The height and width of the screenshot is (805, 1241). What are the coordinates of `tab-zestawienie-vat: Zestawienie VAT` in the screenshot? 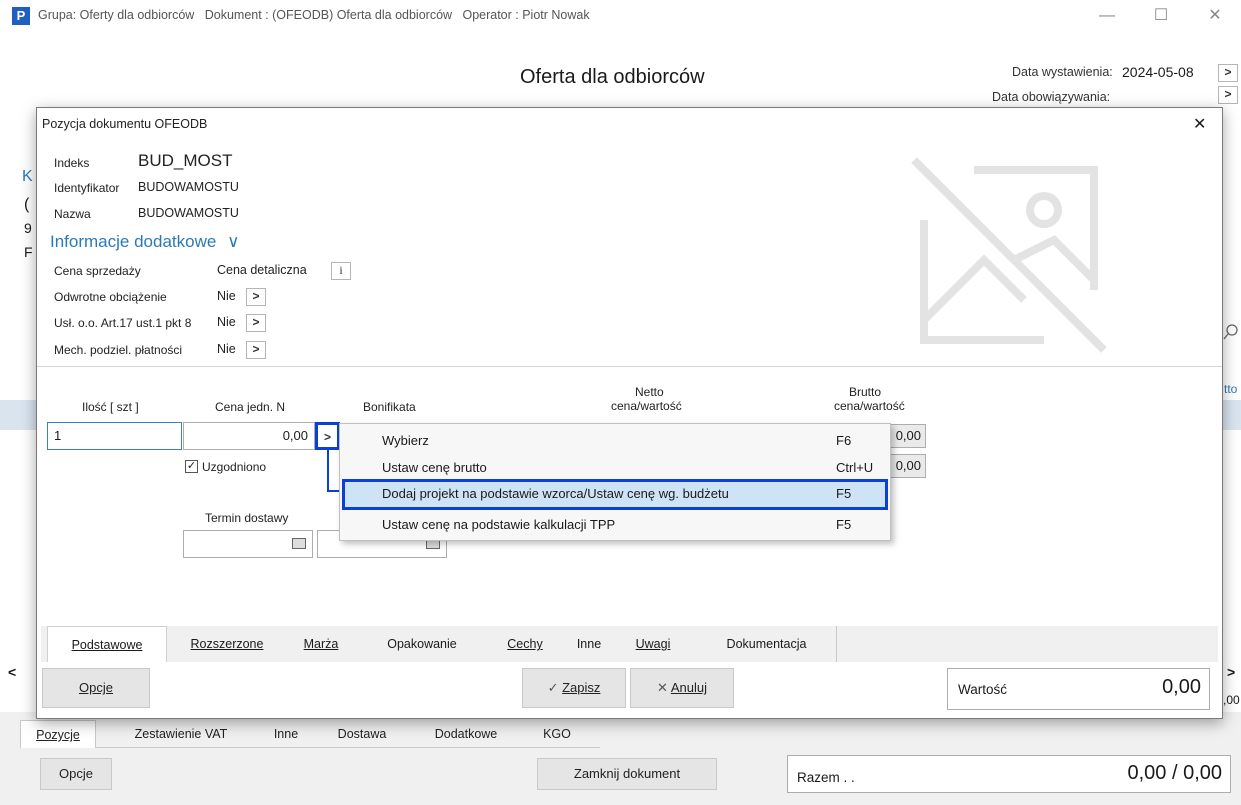 It's located at (181, 734).